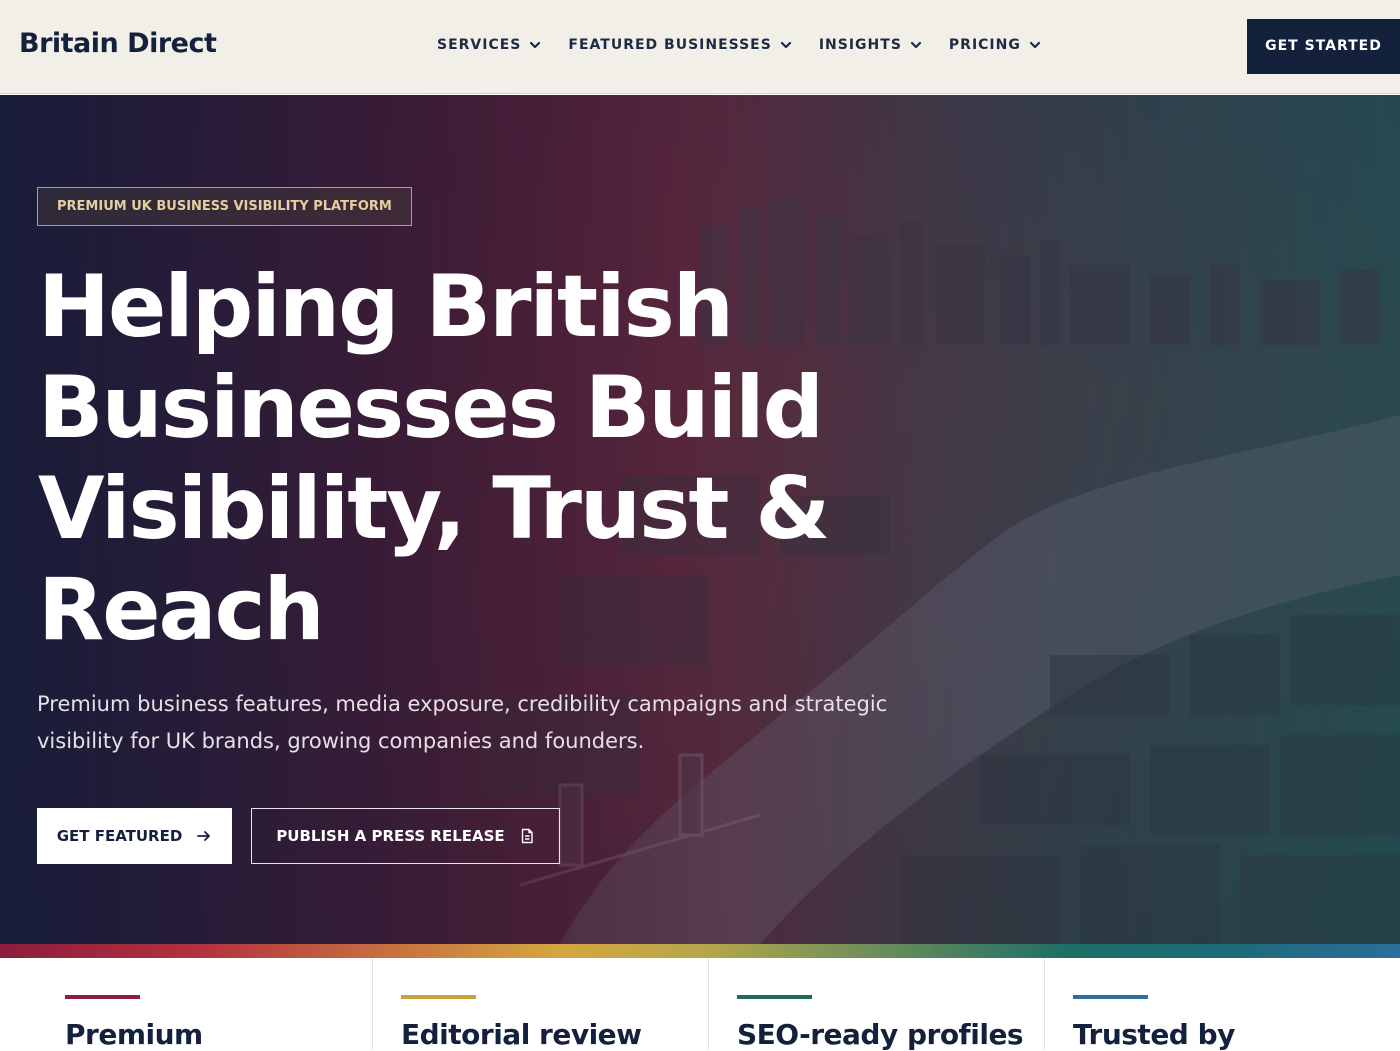 The height and width of the screenshot is (1051, 1400). What do you see at coordinates (527, 836) in the screenshot?
I see `document-icon` at bounding box center [527, 836].